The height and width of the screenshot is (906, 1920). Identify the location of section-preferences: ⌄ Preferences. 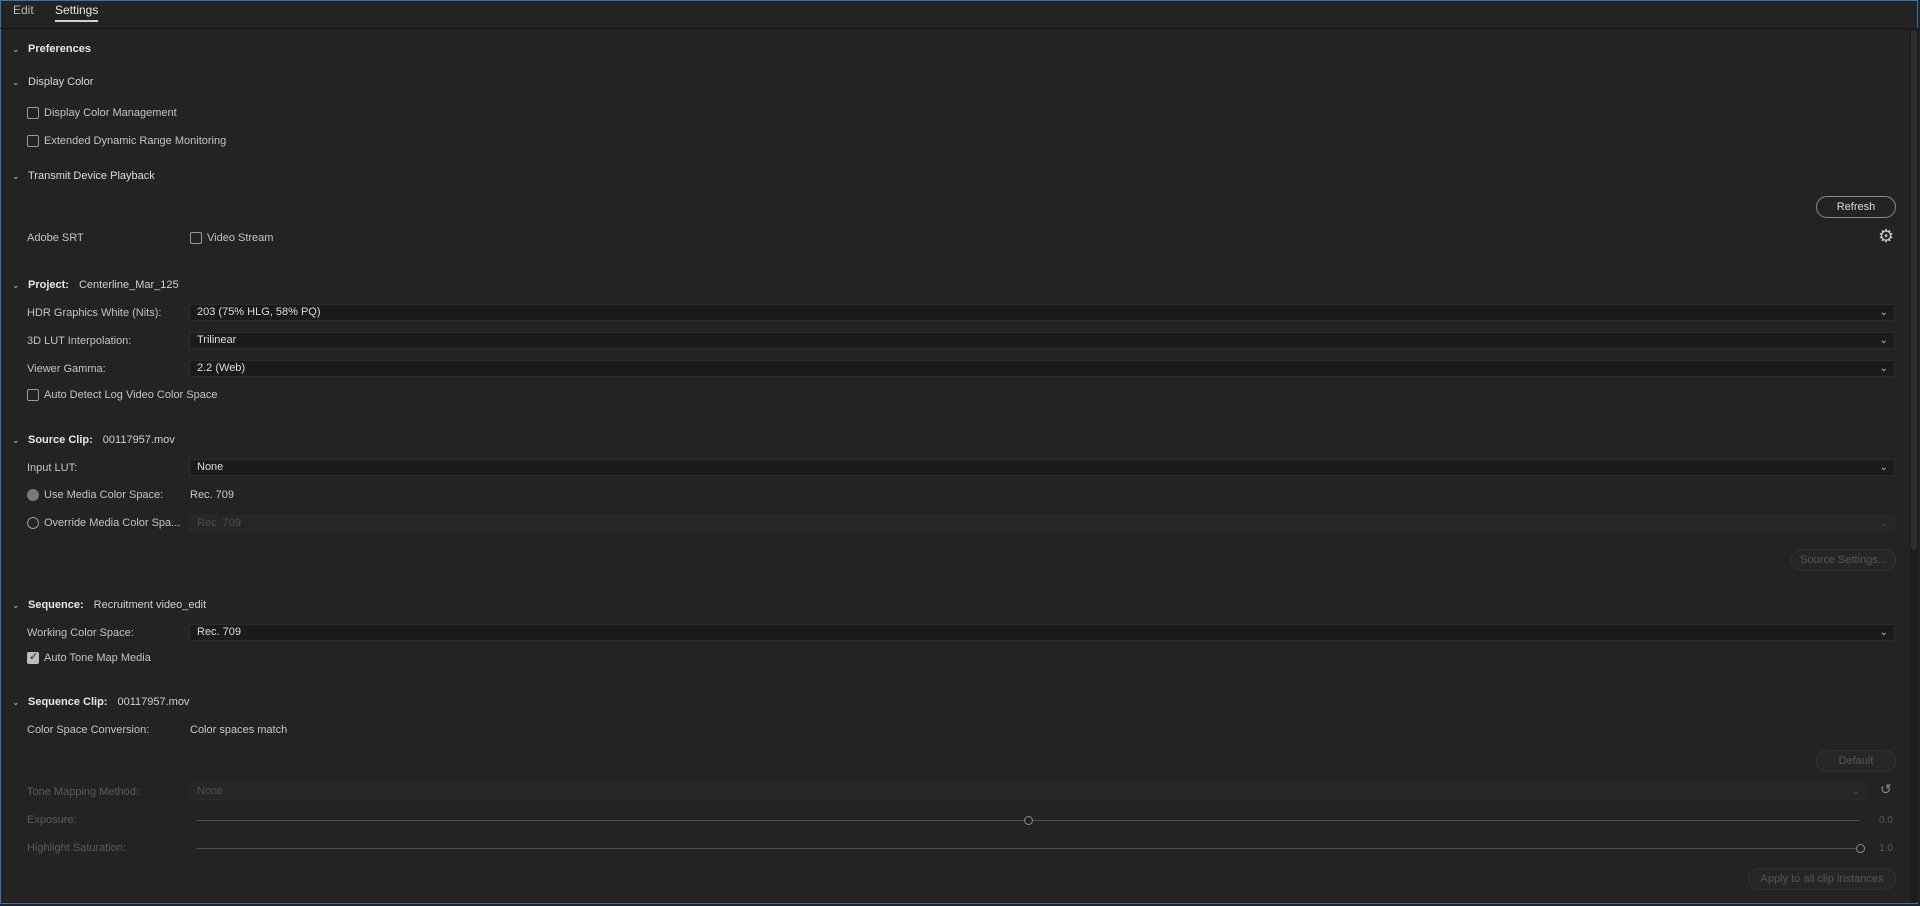
(51, 49).